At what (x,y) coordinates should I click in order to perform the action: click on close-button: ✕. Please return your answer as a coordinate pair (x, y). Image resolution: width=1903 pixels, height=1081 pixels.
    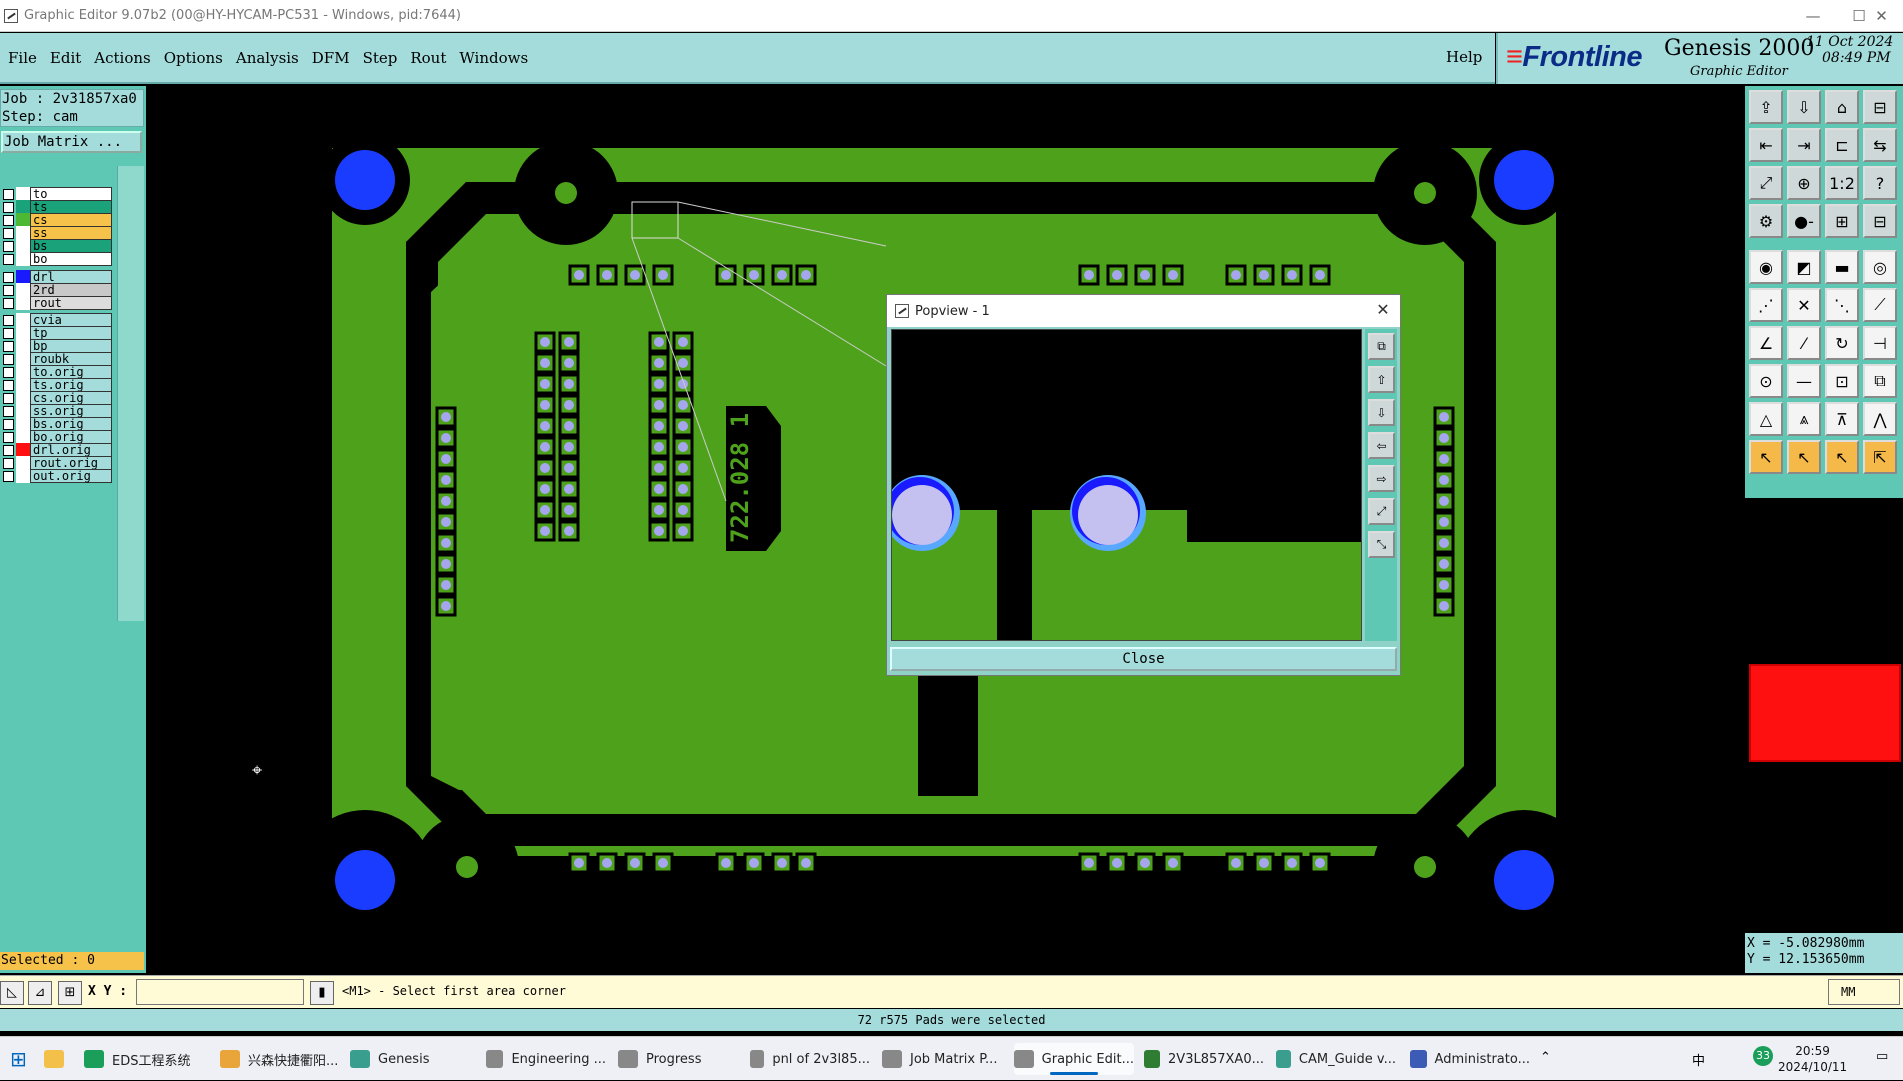
    Looking at the image, I should click on (1881, 16).